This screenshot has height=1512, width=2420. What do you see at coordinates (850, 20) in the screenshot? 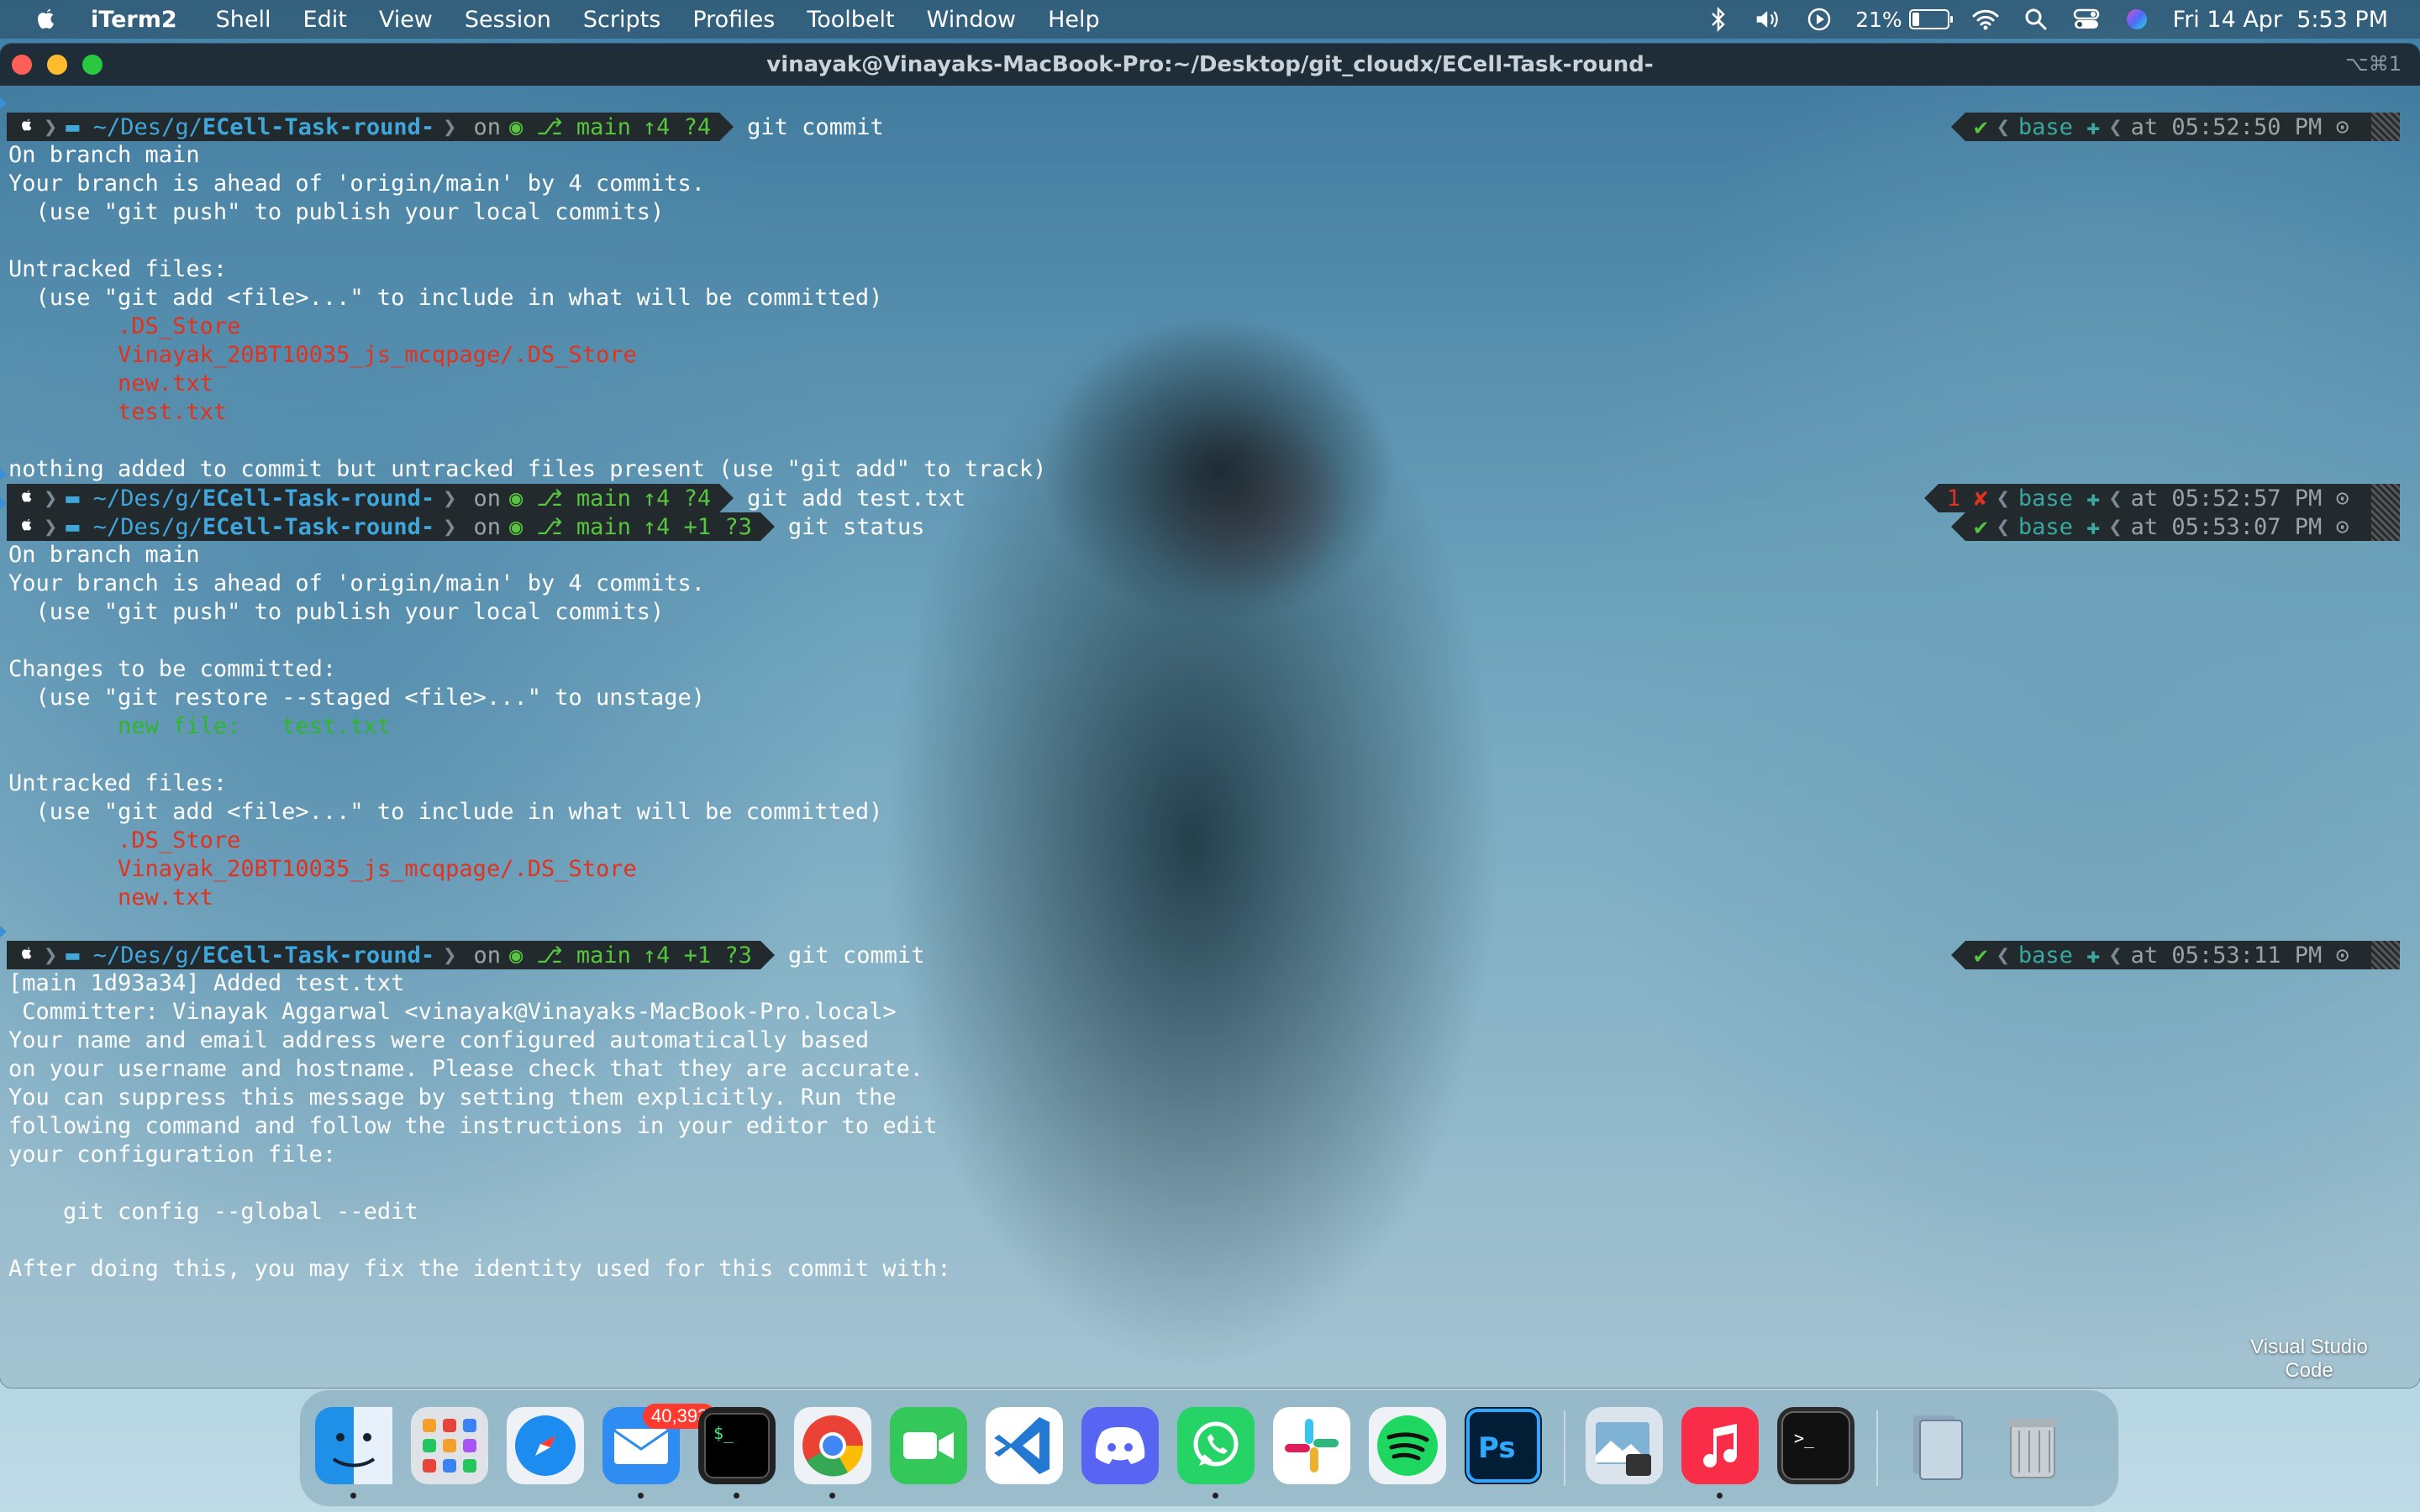
I see `menu-toolbelt: Toolbelt` at bounding box center [850, 20].